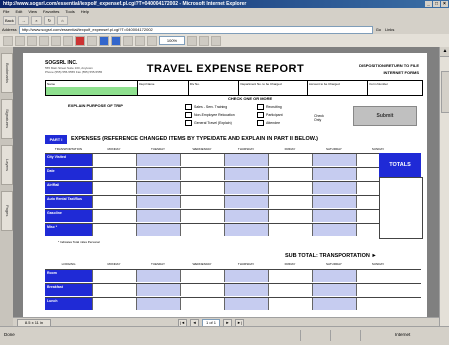 The height and width of the screenshot is (345, 449). Describe the element at coordinates (389, 29) in the screenshot. I see `links-button: Links` at that location.